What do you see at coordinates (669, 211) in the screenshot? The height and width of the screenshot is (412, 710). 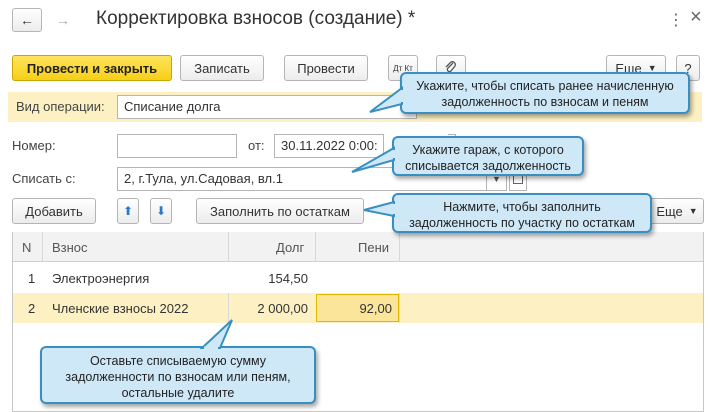 I see `table-more-label: Еще` at bounding box center [669, 211].